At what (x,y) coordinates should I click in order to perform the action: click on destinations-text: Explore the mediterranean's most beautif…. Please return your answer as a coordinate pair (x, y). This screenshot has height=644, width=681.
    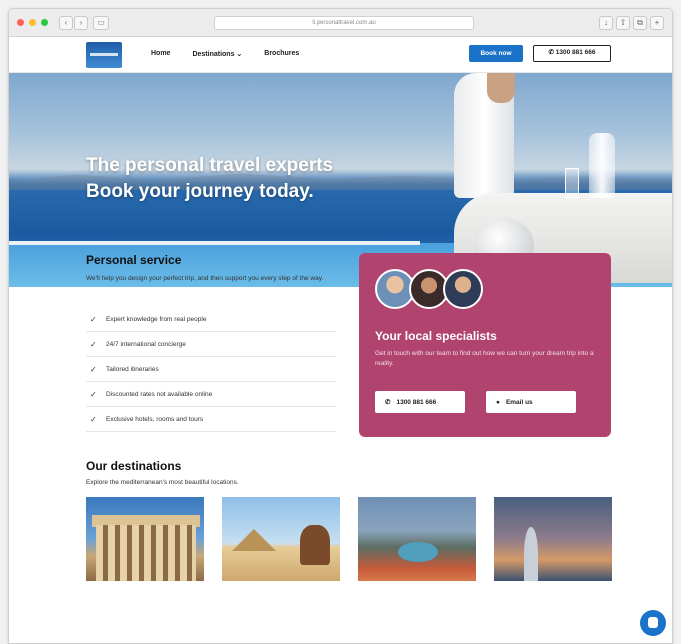
    Looking at the image, I should click on (162, 482).